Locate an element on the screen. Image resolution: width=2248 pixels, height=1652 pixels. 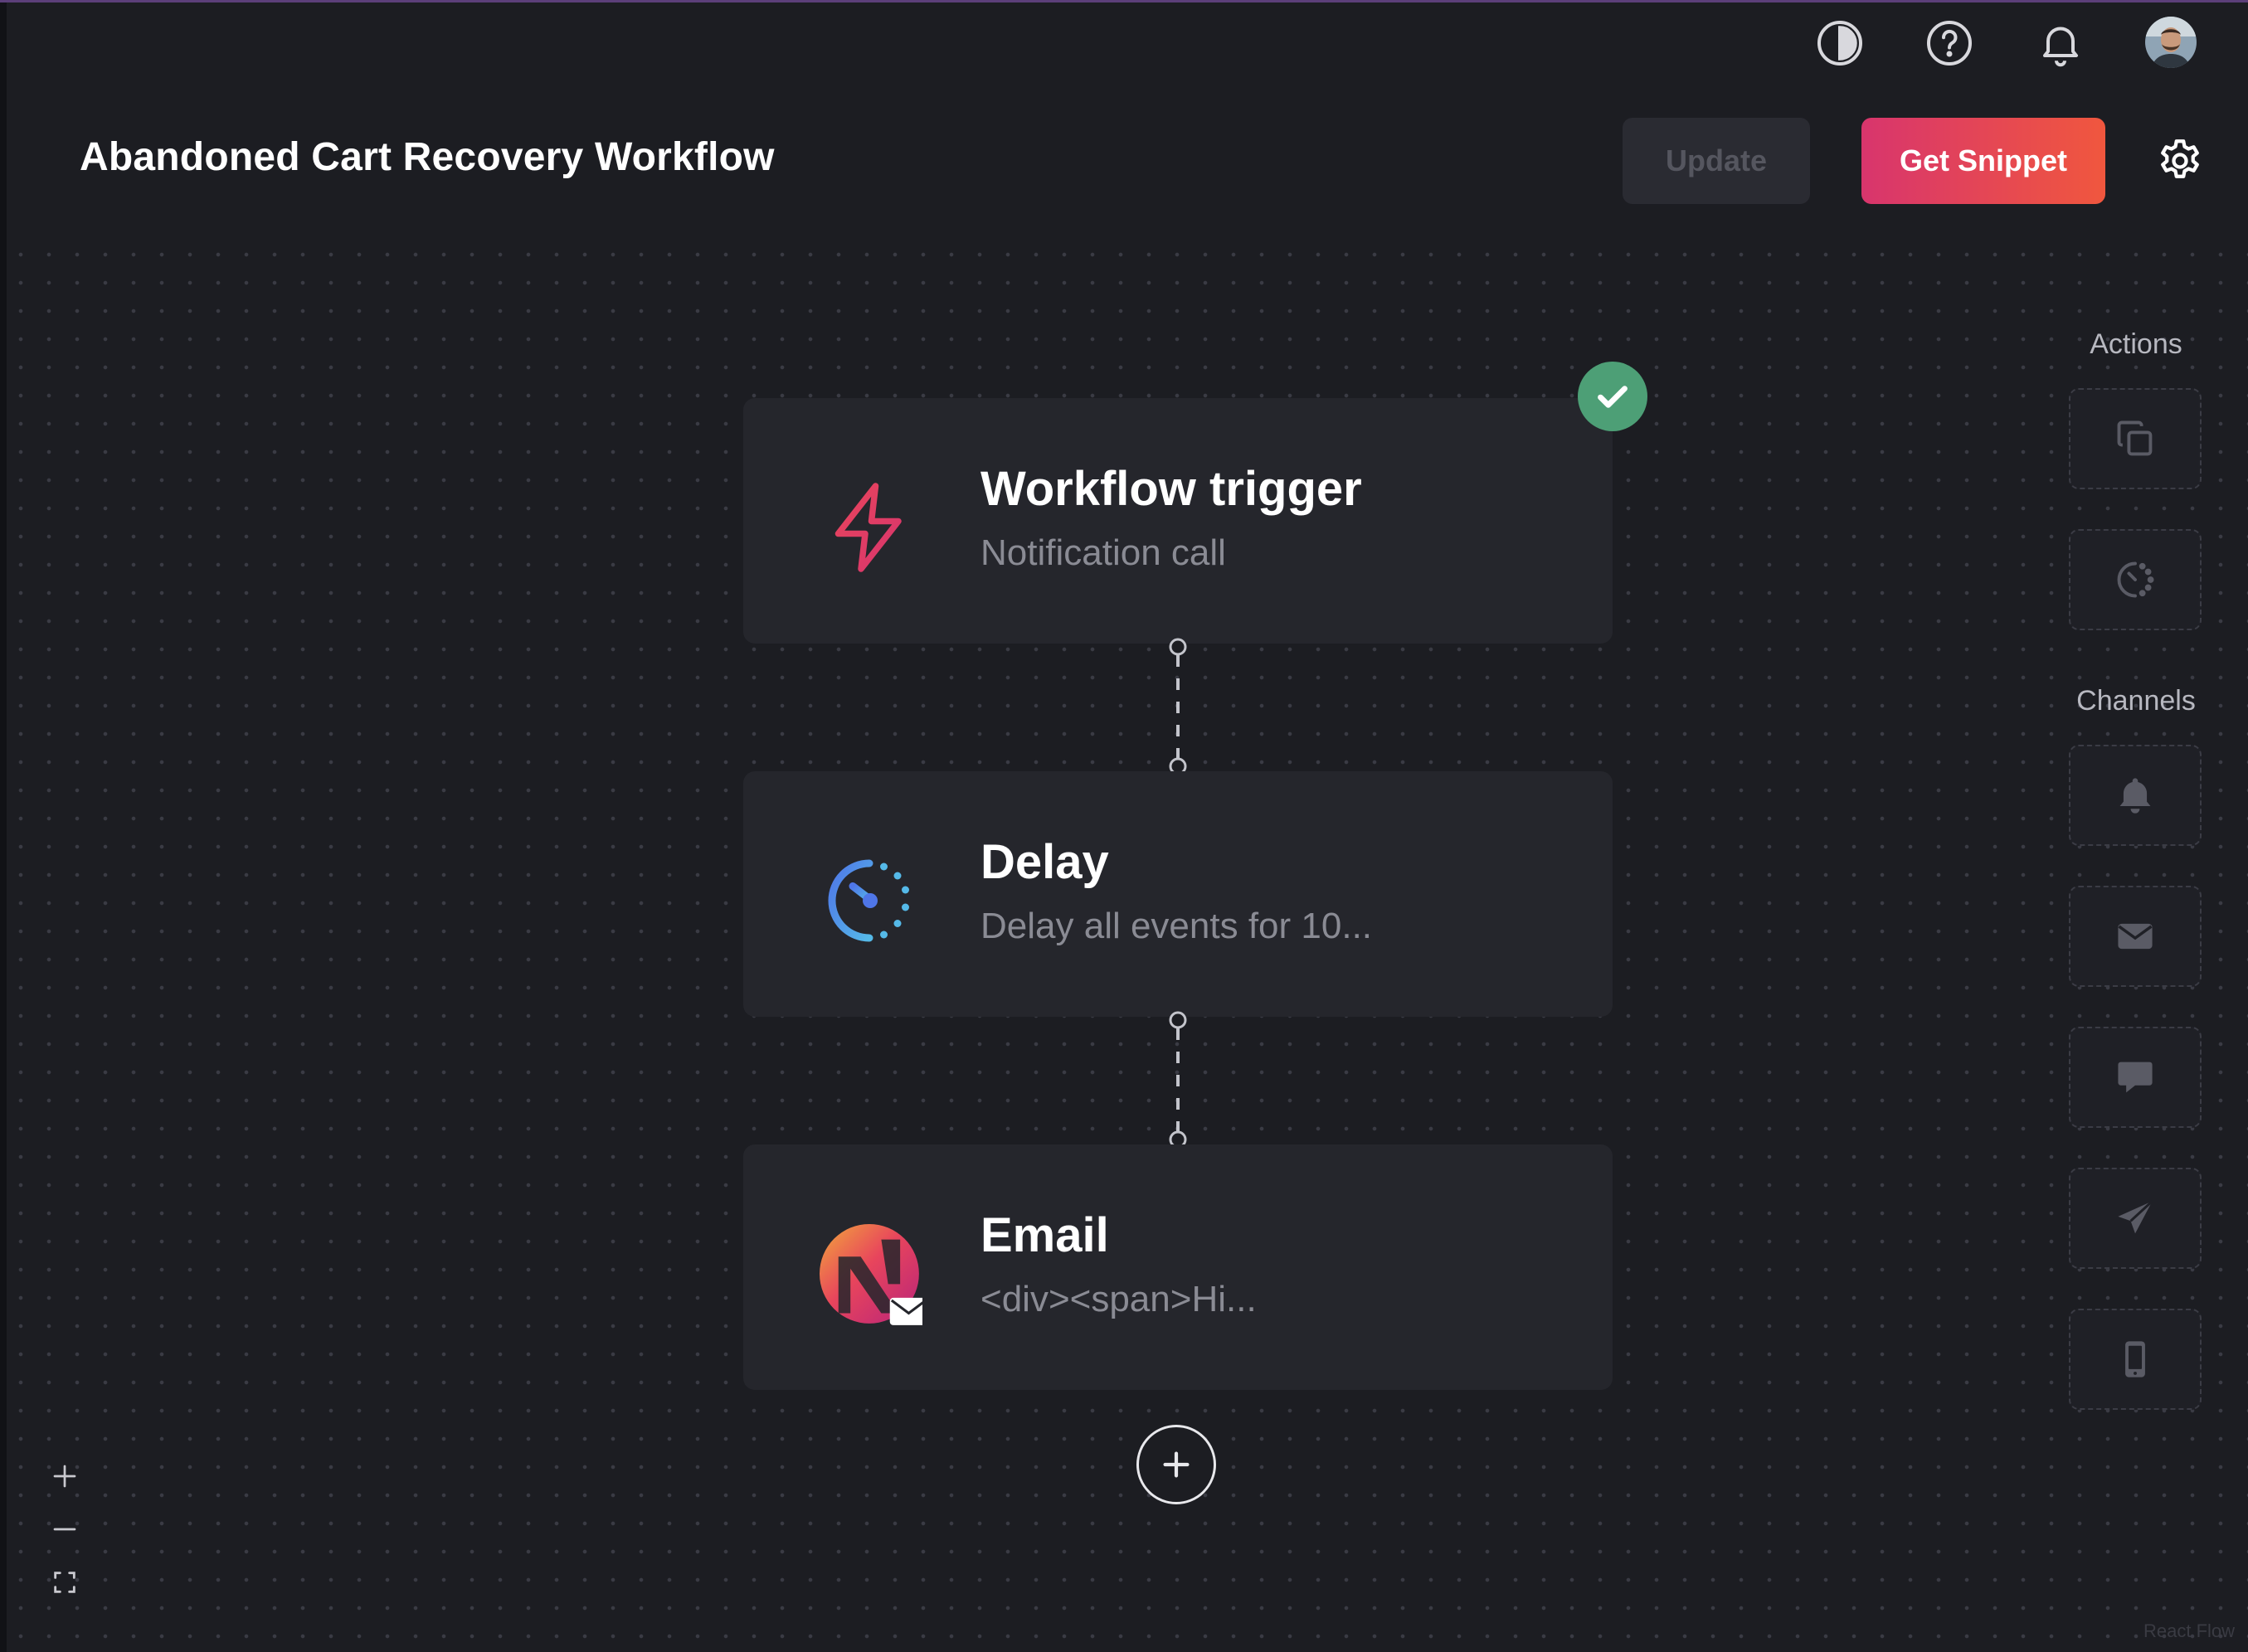
update-button: Update is located at coordinates (1716, 161).